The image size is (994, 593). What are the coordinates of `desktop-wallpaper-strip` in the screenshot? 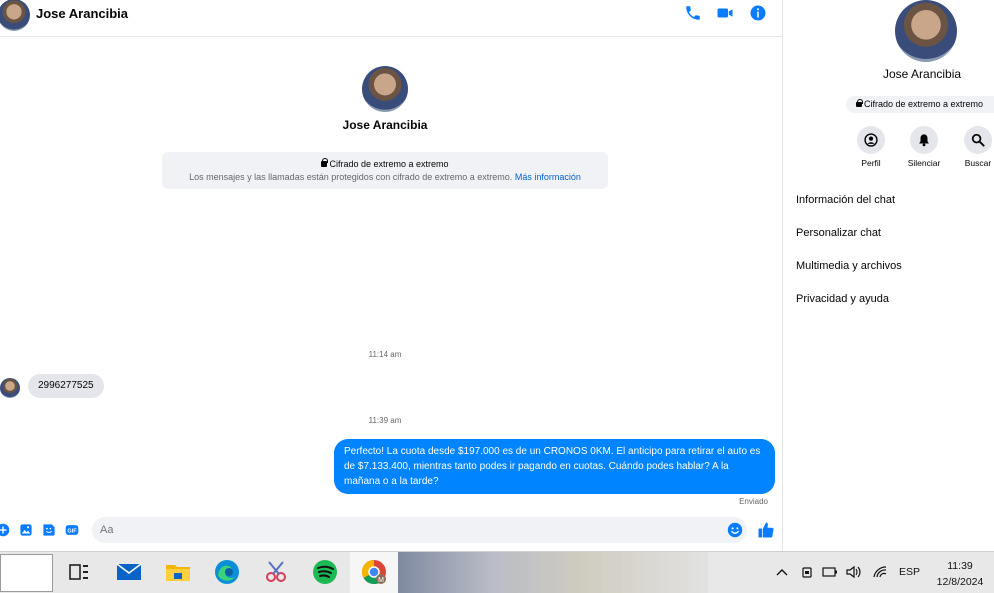 It's located at (553, 572).